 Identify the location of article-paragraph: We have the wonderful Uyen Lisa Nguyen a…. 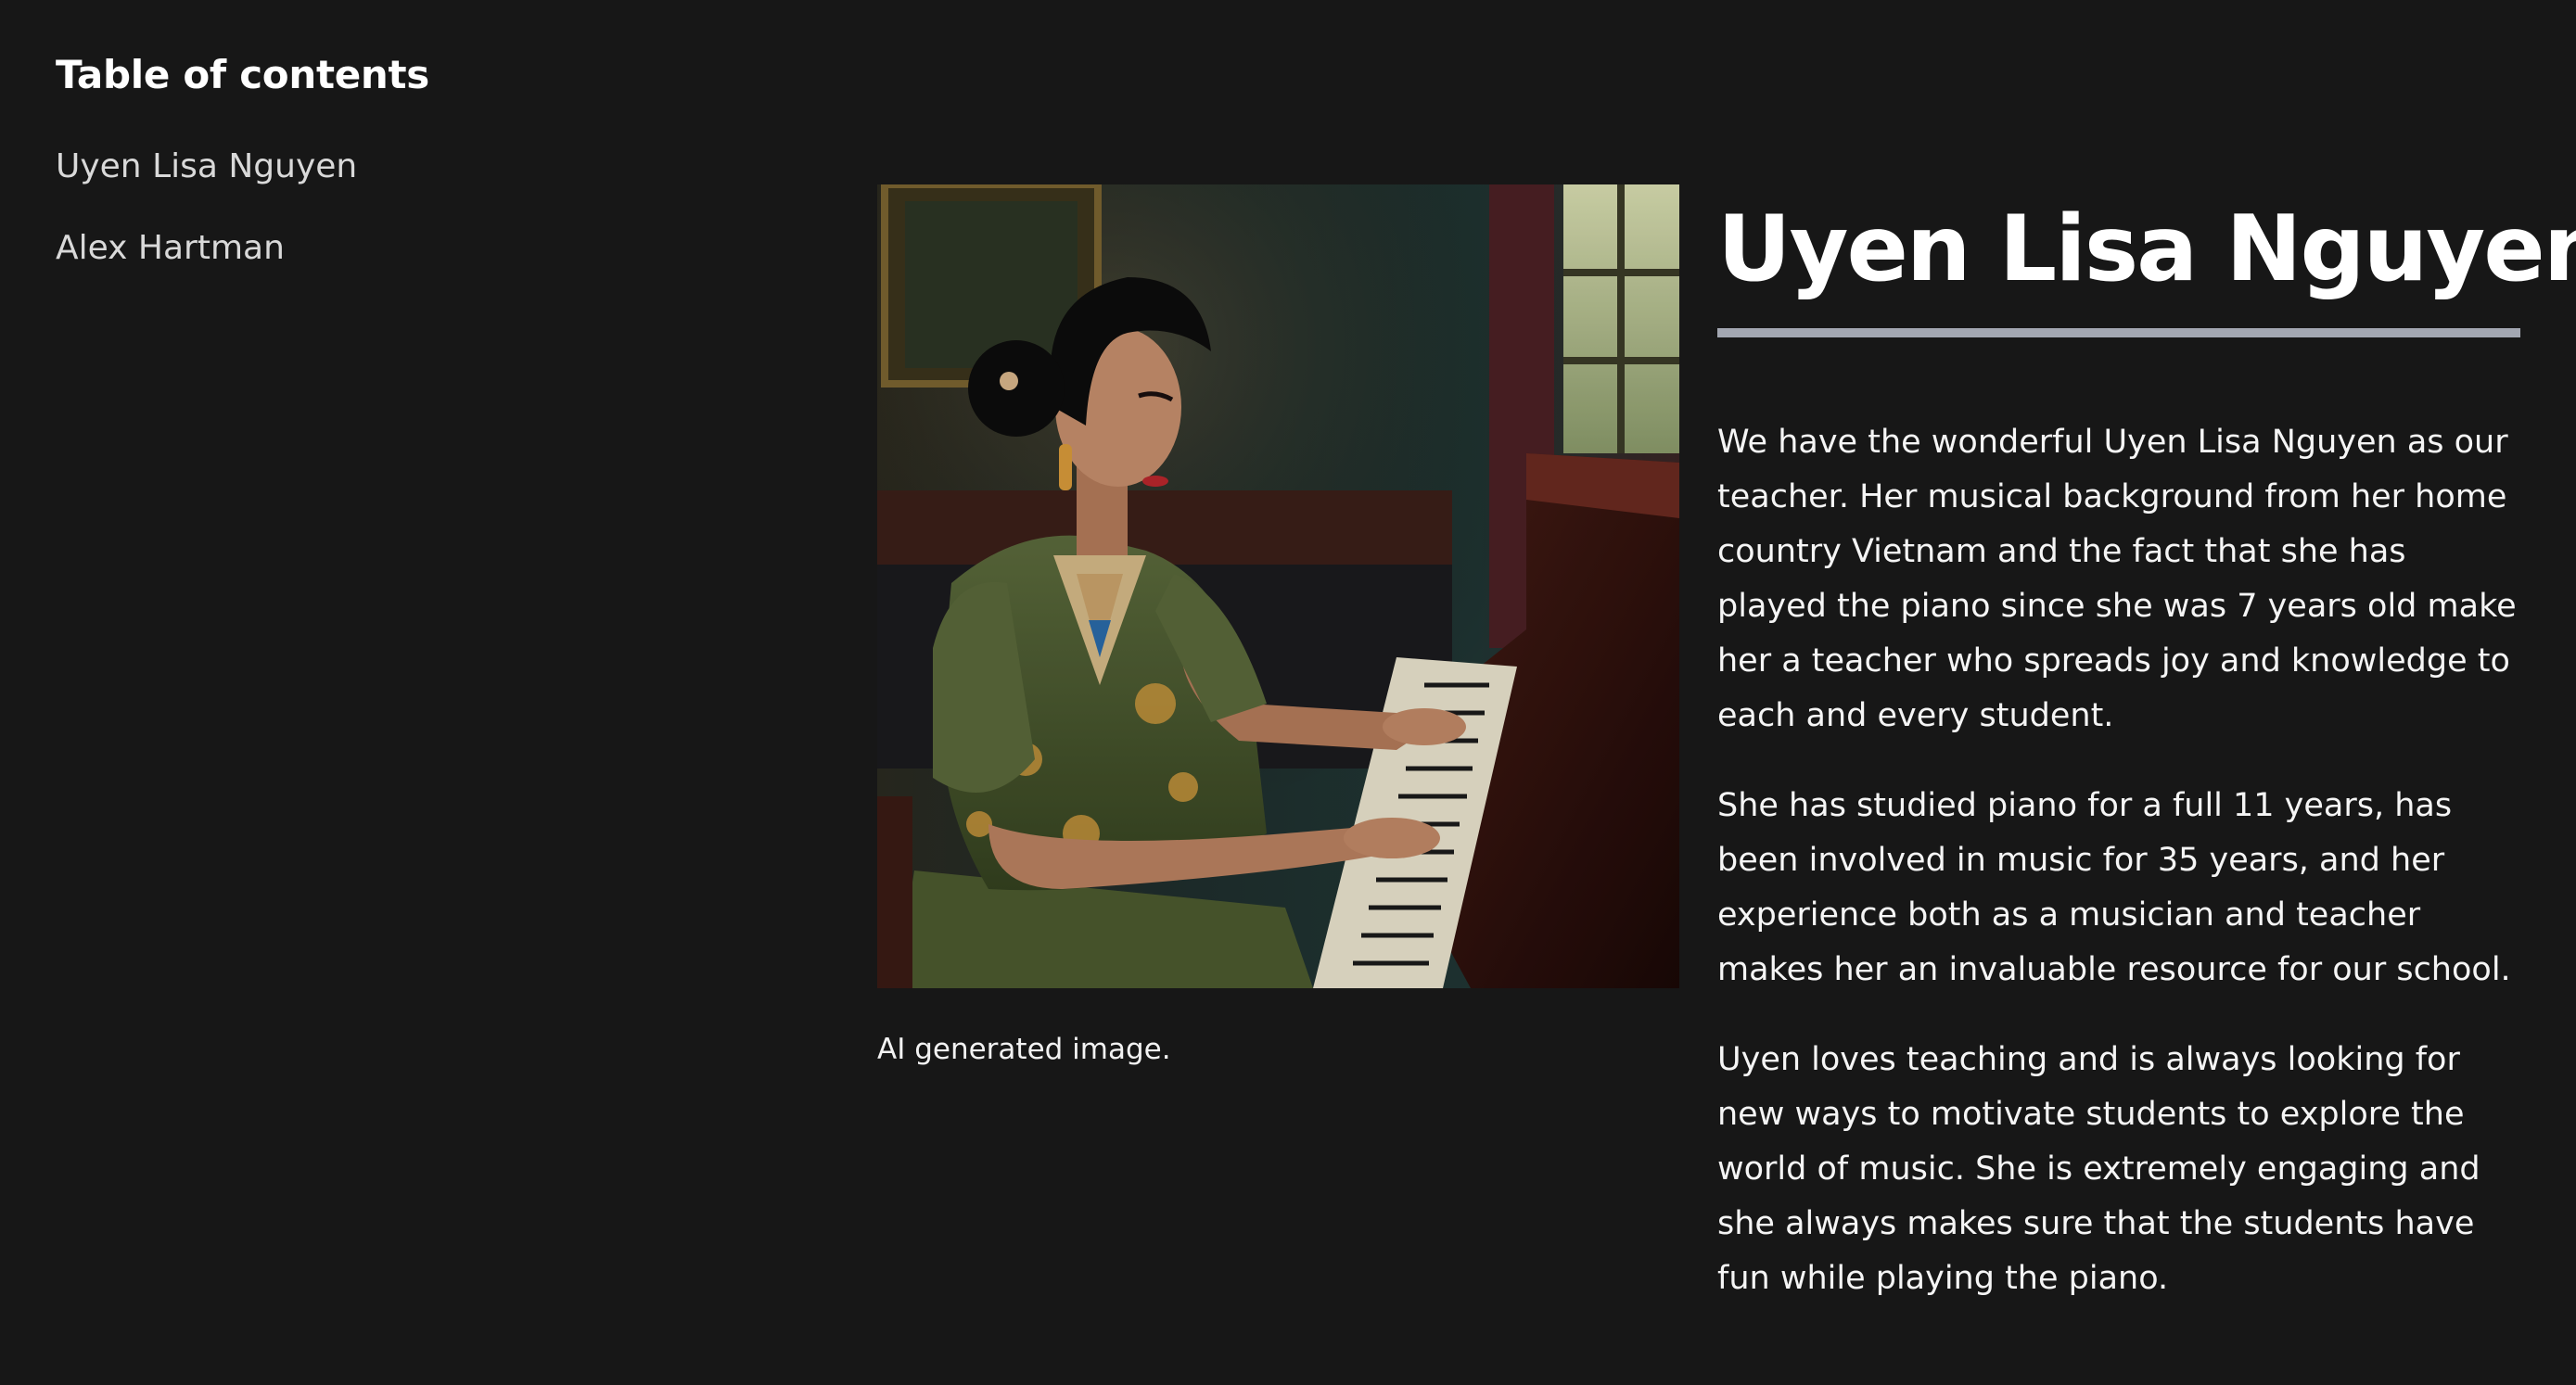
(2117, 579).